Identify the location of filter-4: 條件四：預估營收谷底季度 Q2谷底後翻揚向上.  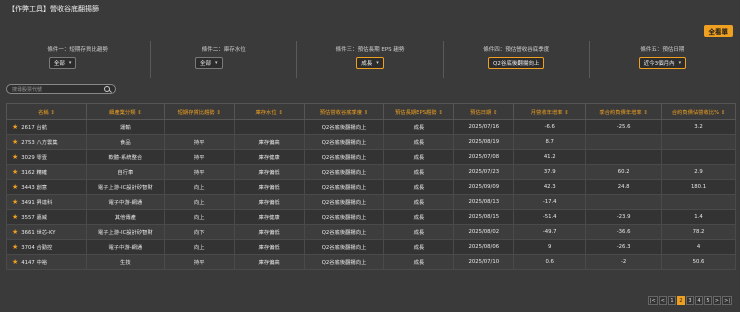
(517, 59).